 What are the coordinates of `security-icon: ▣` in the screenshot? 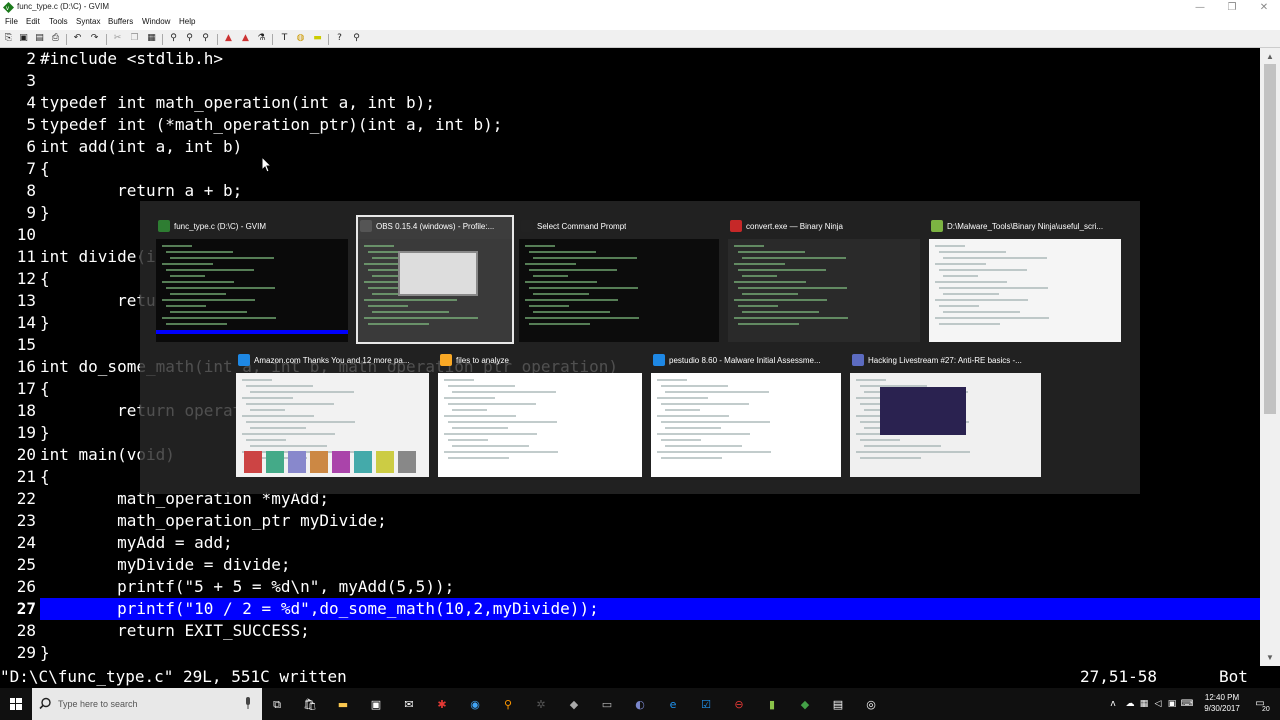 It's located at (1172, 704).